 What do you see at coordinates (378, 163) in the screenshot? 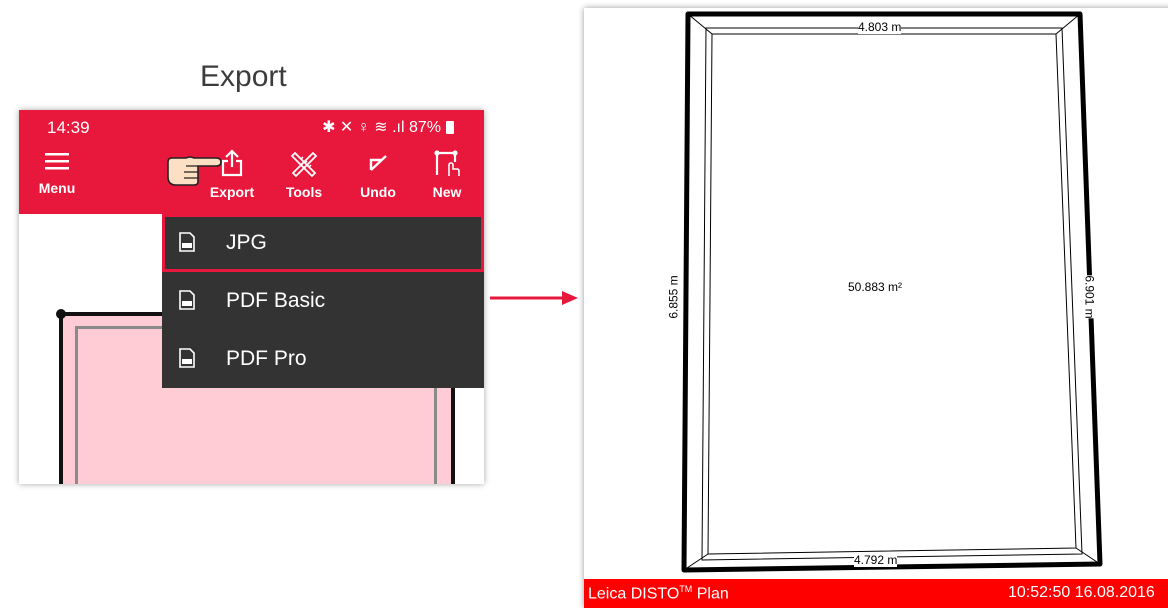
I see `undo-icon` at bounding box center [378, 163].